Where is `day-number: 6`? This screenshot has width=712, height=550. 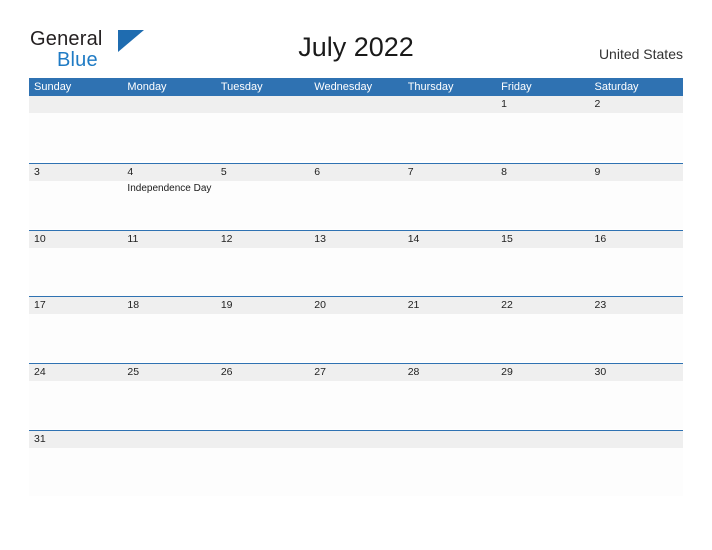
day-number: 6 is located at coordinates (355, 172).